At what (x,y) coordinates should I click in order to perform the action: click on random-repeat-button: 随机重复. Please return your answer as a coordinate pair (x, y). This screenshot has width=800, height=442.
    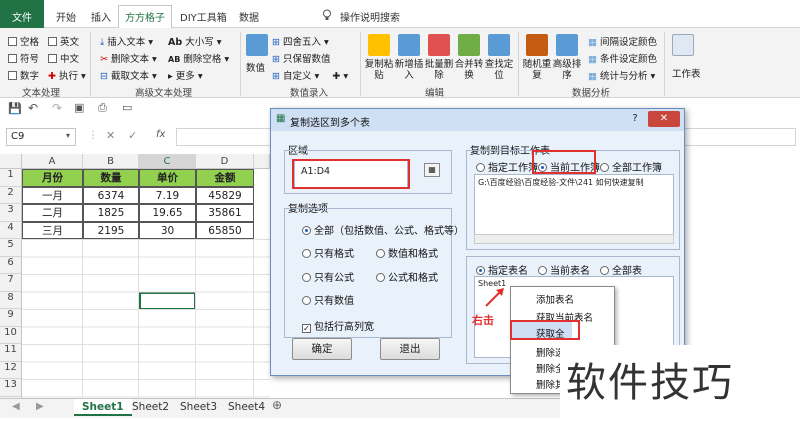
    Looking at the image, I should click on (537, 70).